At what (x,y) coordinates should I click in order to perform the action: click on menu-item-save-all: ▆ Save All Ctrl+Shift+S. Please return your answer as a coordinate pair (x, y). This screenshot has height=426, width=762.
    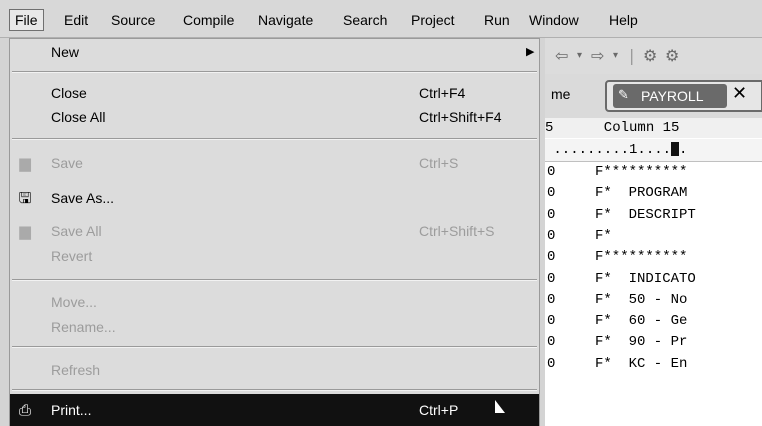
    Looking at the image, I should click on (274, 231).